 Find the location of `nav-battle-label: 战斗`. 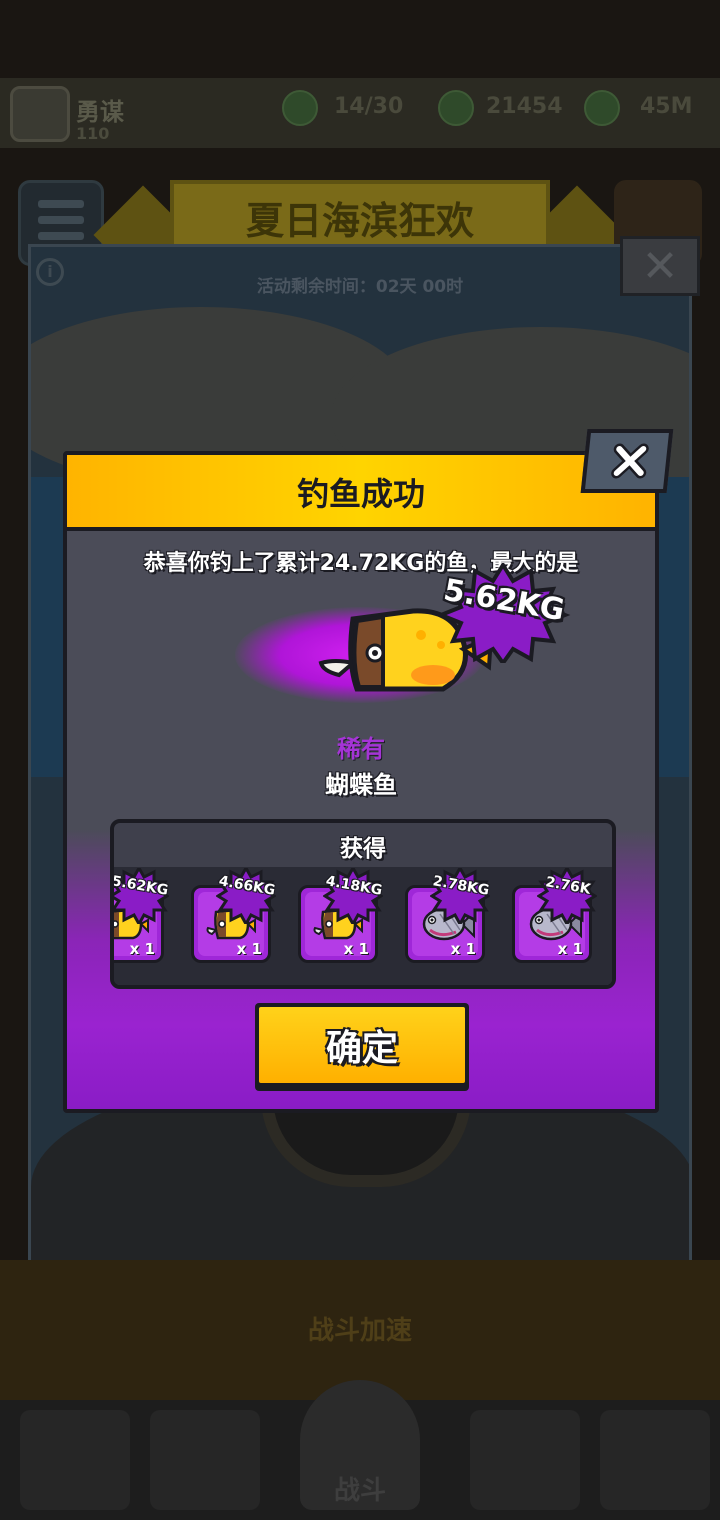

nav-battle-label: 战斗 is located at coordinates (359, 1491).